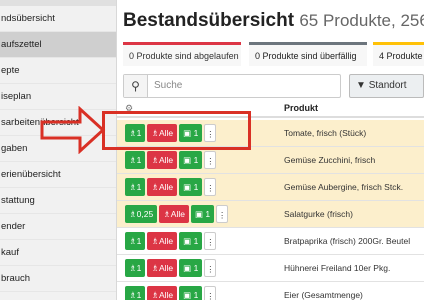 This screenshot has height=300, width=424. Describe the element at coordinates (58, 45) in the screenshot. I see `sidebar-item-shopping-list: aufszettel` at that location.